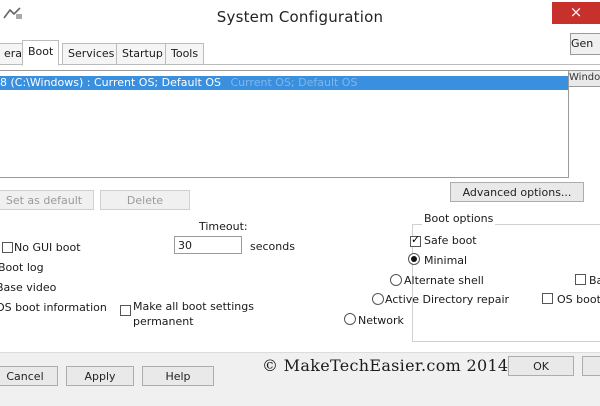  I want to click on set-as-default-button: Set as default, so click(47, 200).